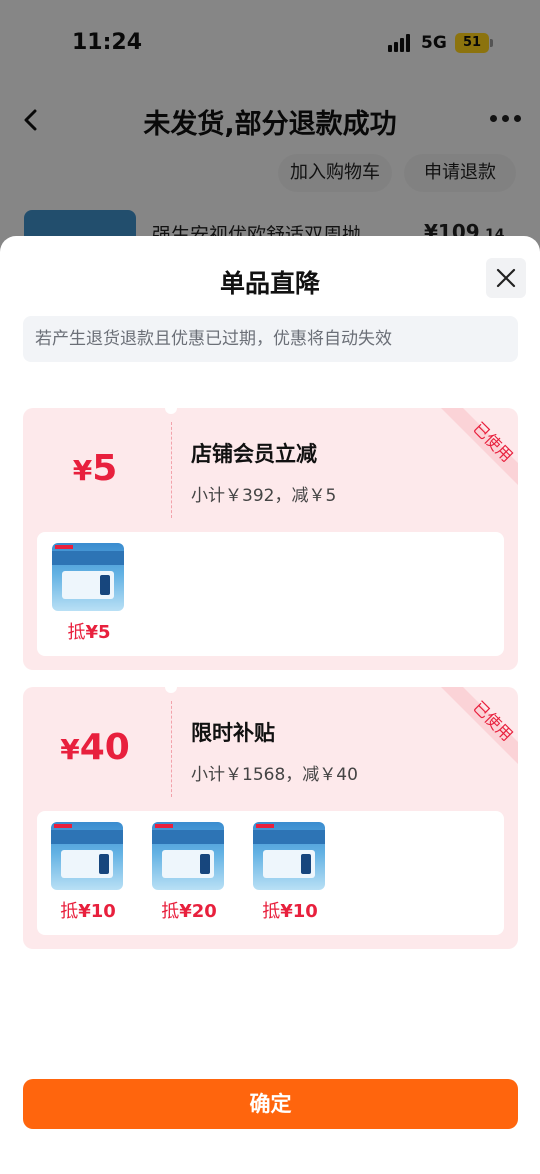  What do you see at coordinates (274, 775) in the screenshot?
I see `coupon-subtotal: 小计￥1568，减￥40` at bounding box center [274, 775].